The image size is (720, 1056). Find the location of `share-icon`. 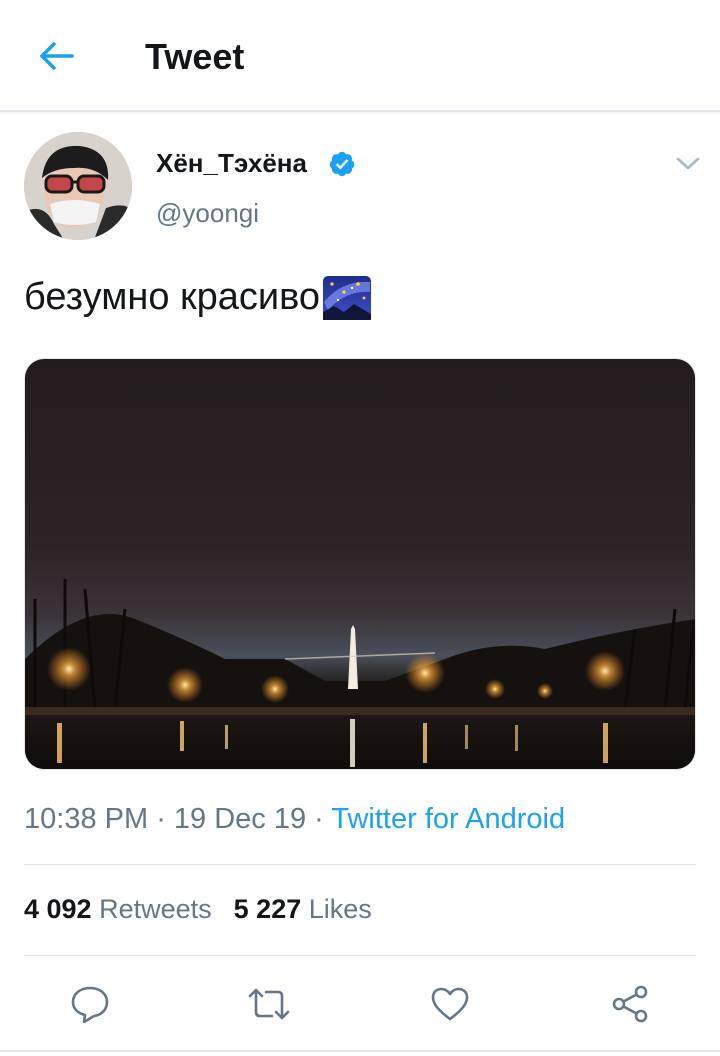

share-icon is located at coordinates (630, 1004).